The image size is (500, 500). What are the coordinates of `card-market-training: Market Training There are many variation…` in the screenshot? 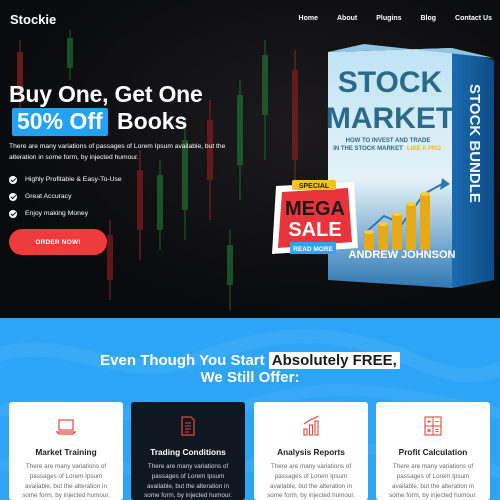 It's located at (66, 451).